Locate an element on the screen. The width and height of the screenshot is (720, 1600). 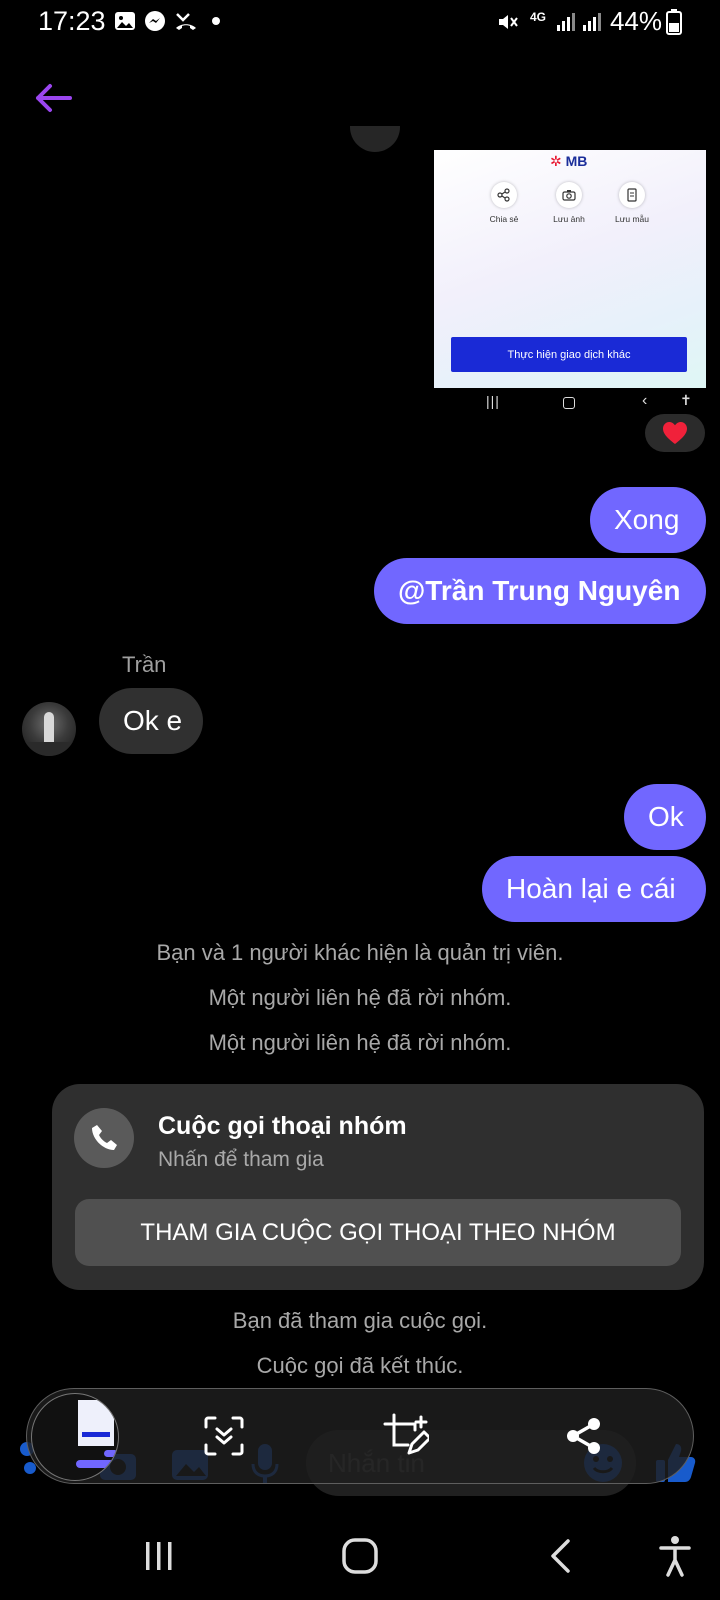
call-subtitle: Nhấn để tham gia is located at coordinates (241, 1159).